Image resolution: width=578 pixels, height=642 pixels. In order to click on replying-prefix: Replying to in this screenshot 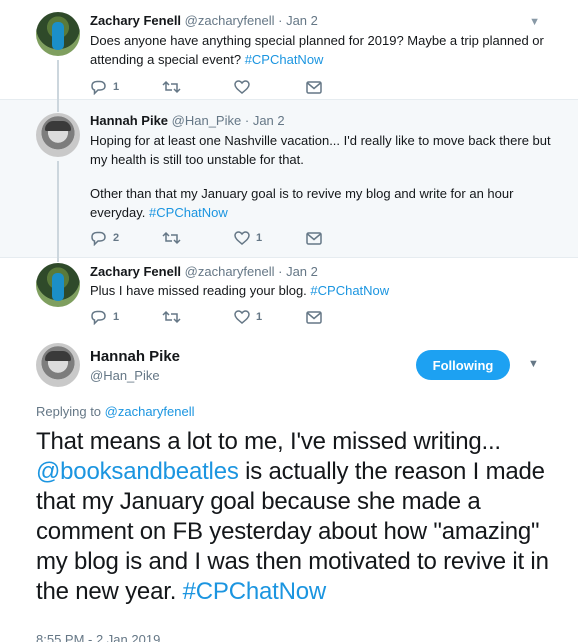, I will do `click(69, 411)`.